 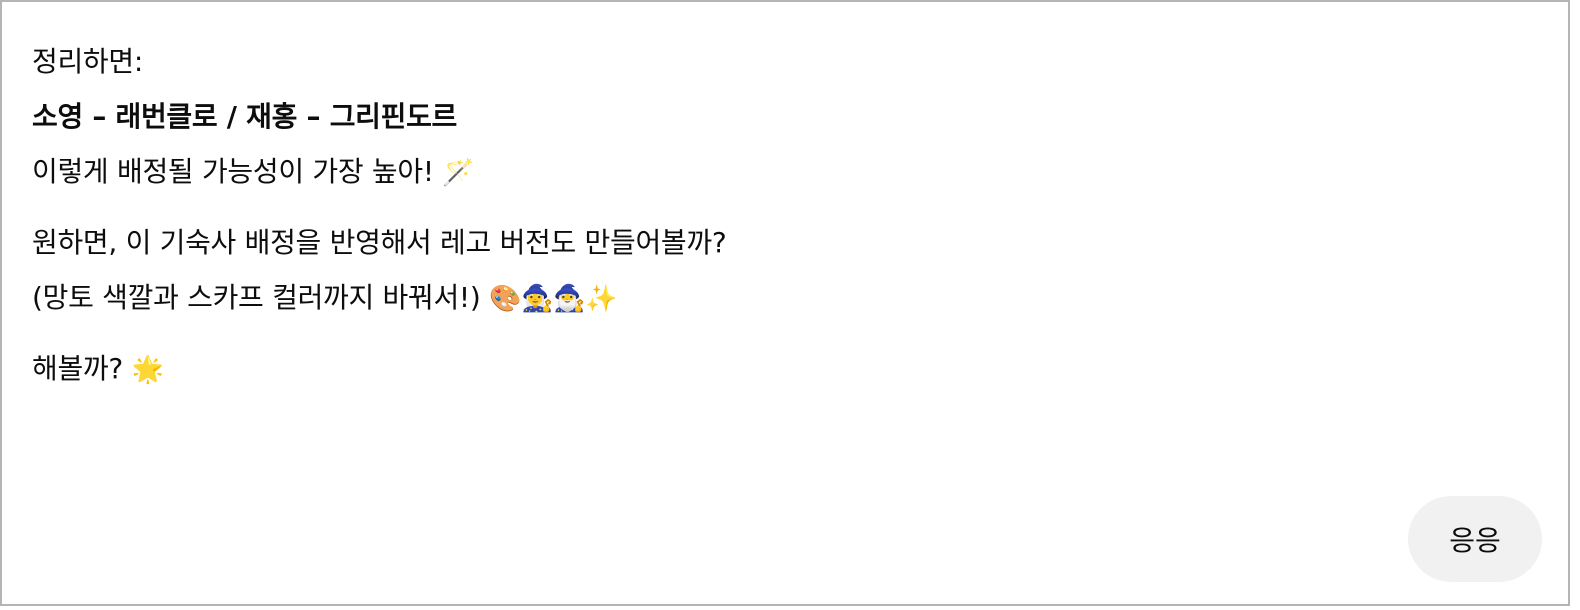 I want to click on palette-wizards-sparkles-icon: 🎨🧙‍♀️🧙‍♂️✨, so click(x=553, y=299).